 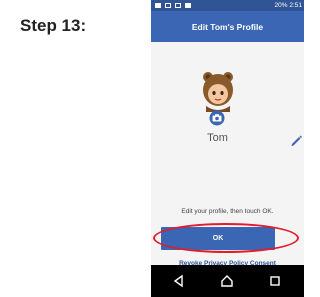 What do you see at coordinates (296, 140) in the screenshot?
I see `pencil-icon` at bounding box center [296, 140].